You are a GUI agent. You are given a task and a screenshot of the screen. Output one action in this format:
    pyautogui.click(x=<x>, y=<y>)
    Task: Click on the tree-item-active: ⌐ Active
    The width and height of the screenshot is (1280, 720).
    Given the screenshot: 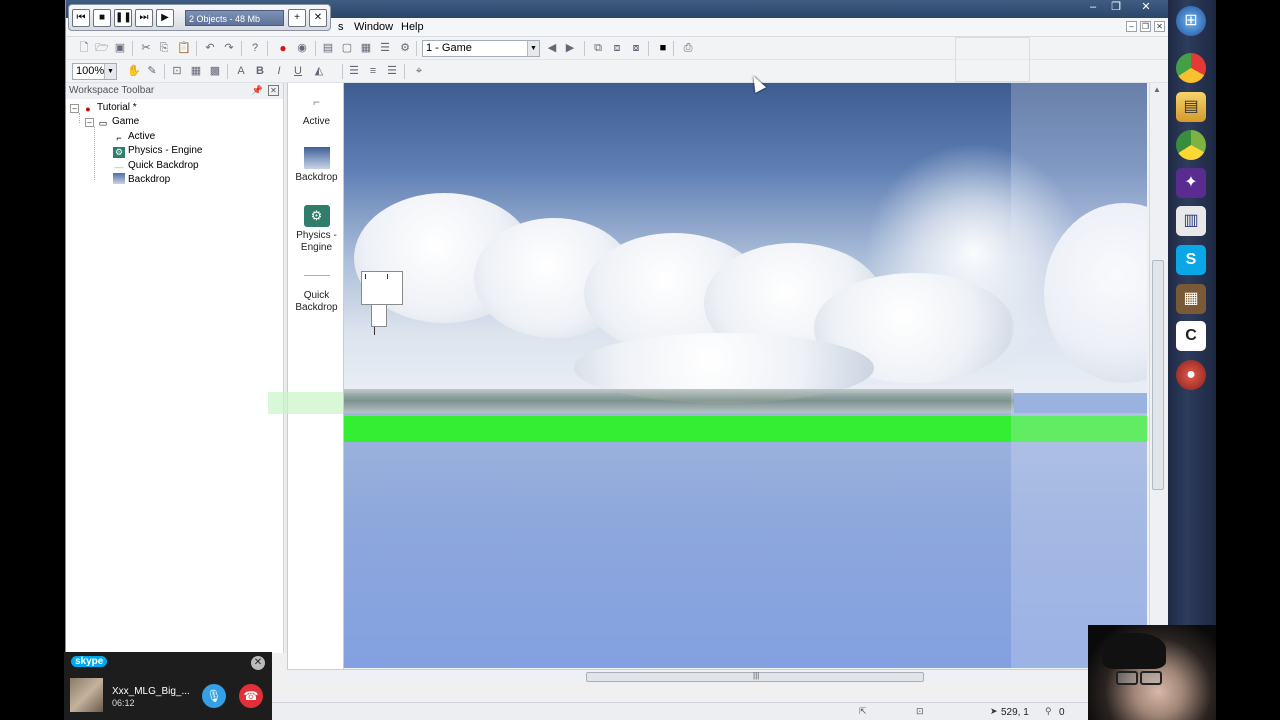 What is the action you would take?
    pyautogui.click(x=134, y=137)
    